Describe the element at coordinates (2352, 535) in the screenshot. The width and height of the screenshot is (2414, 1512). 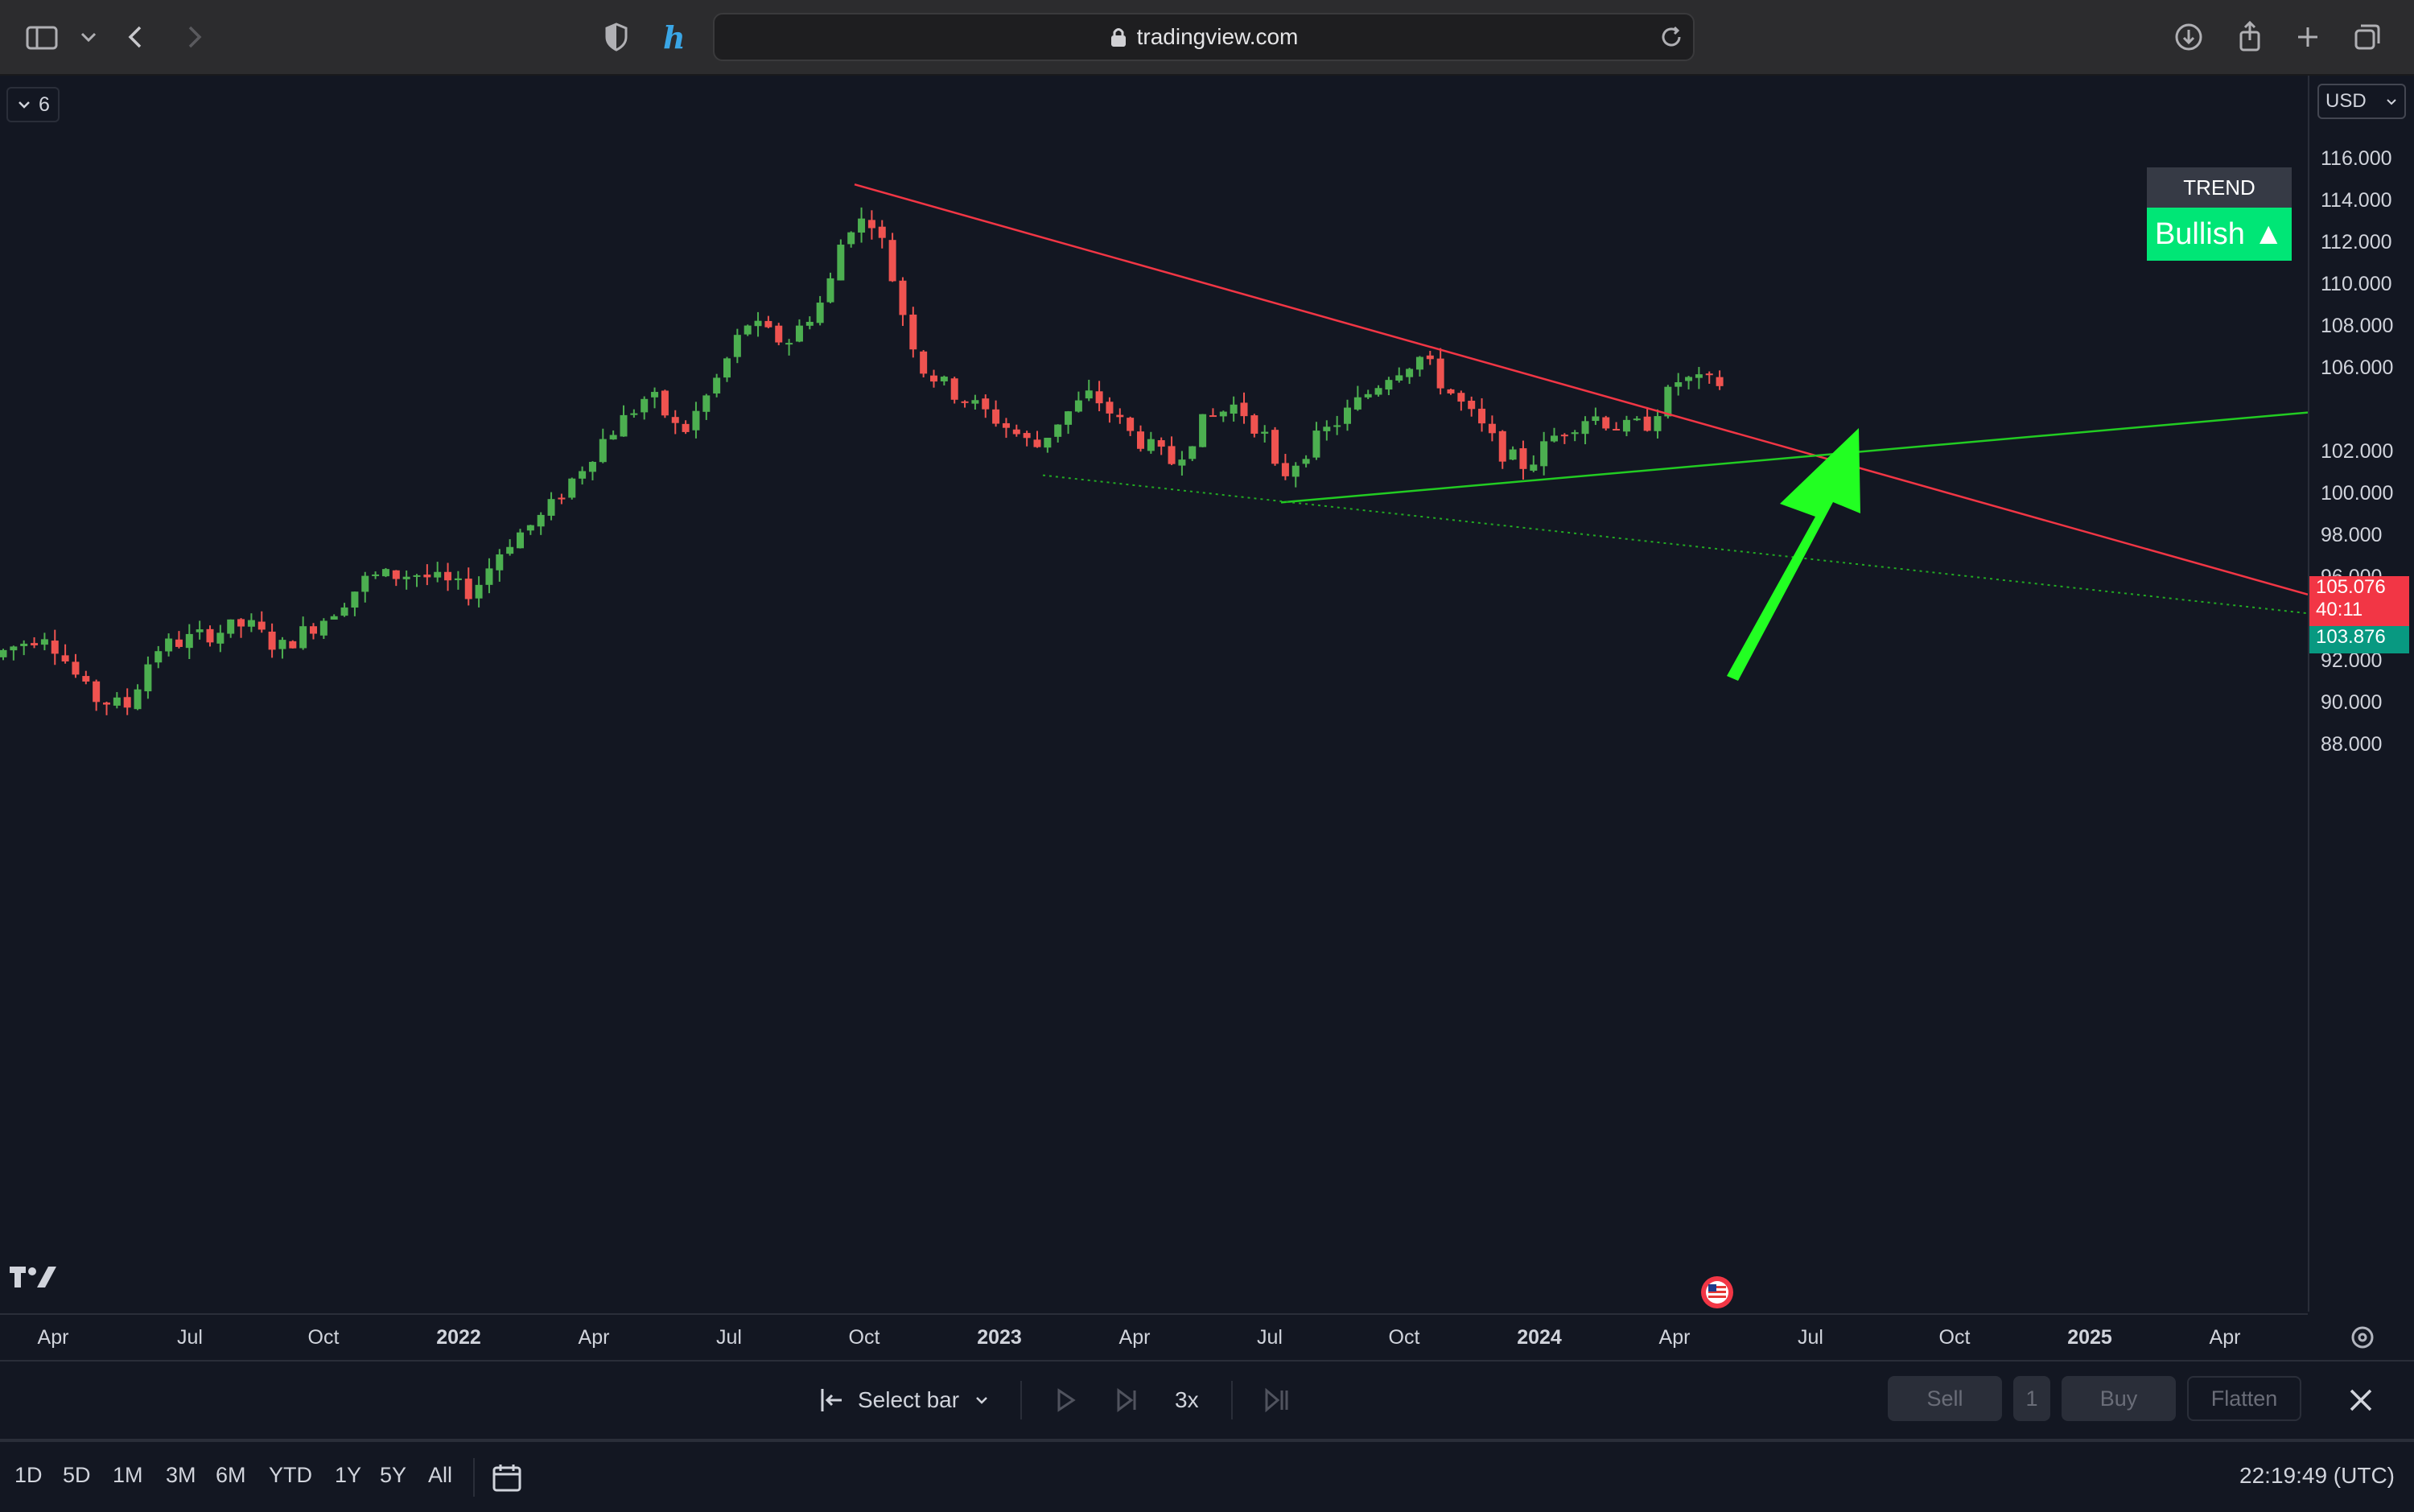
I see `price-tick: 98.000` at that location.